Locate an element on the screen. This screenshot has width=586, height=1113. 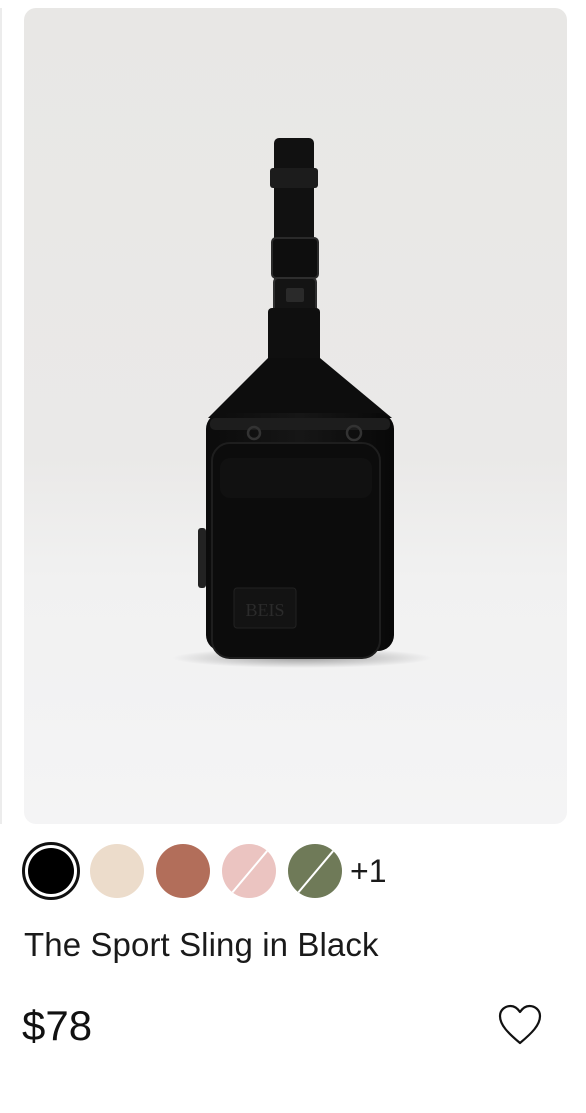
wishlist-button is located at coordinates (520, 1025).